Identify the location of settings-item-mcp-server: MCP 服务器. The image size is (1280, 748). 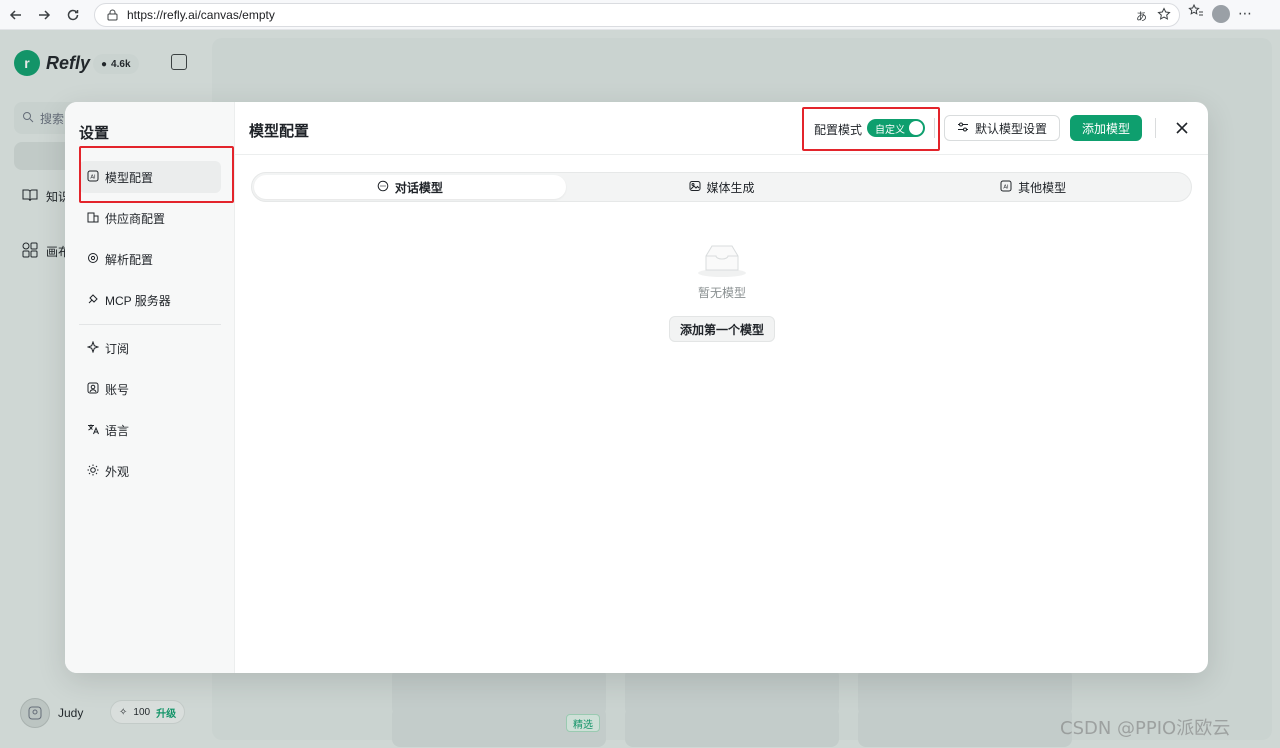
(150, 300).